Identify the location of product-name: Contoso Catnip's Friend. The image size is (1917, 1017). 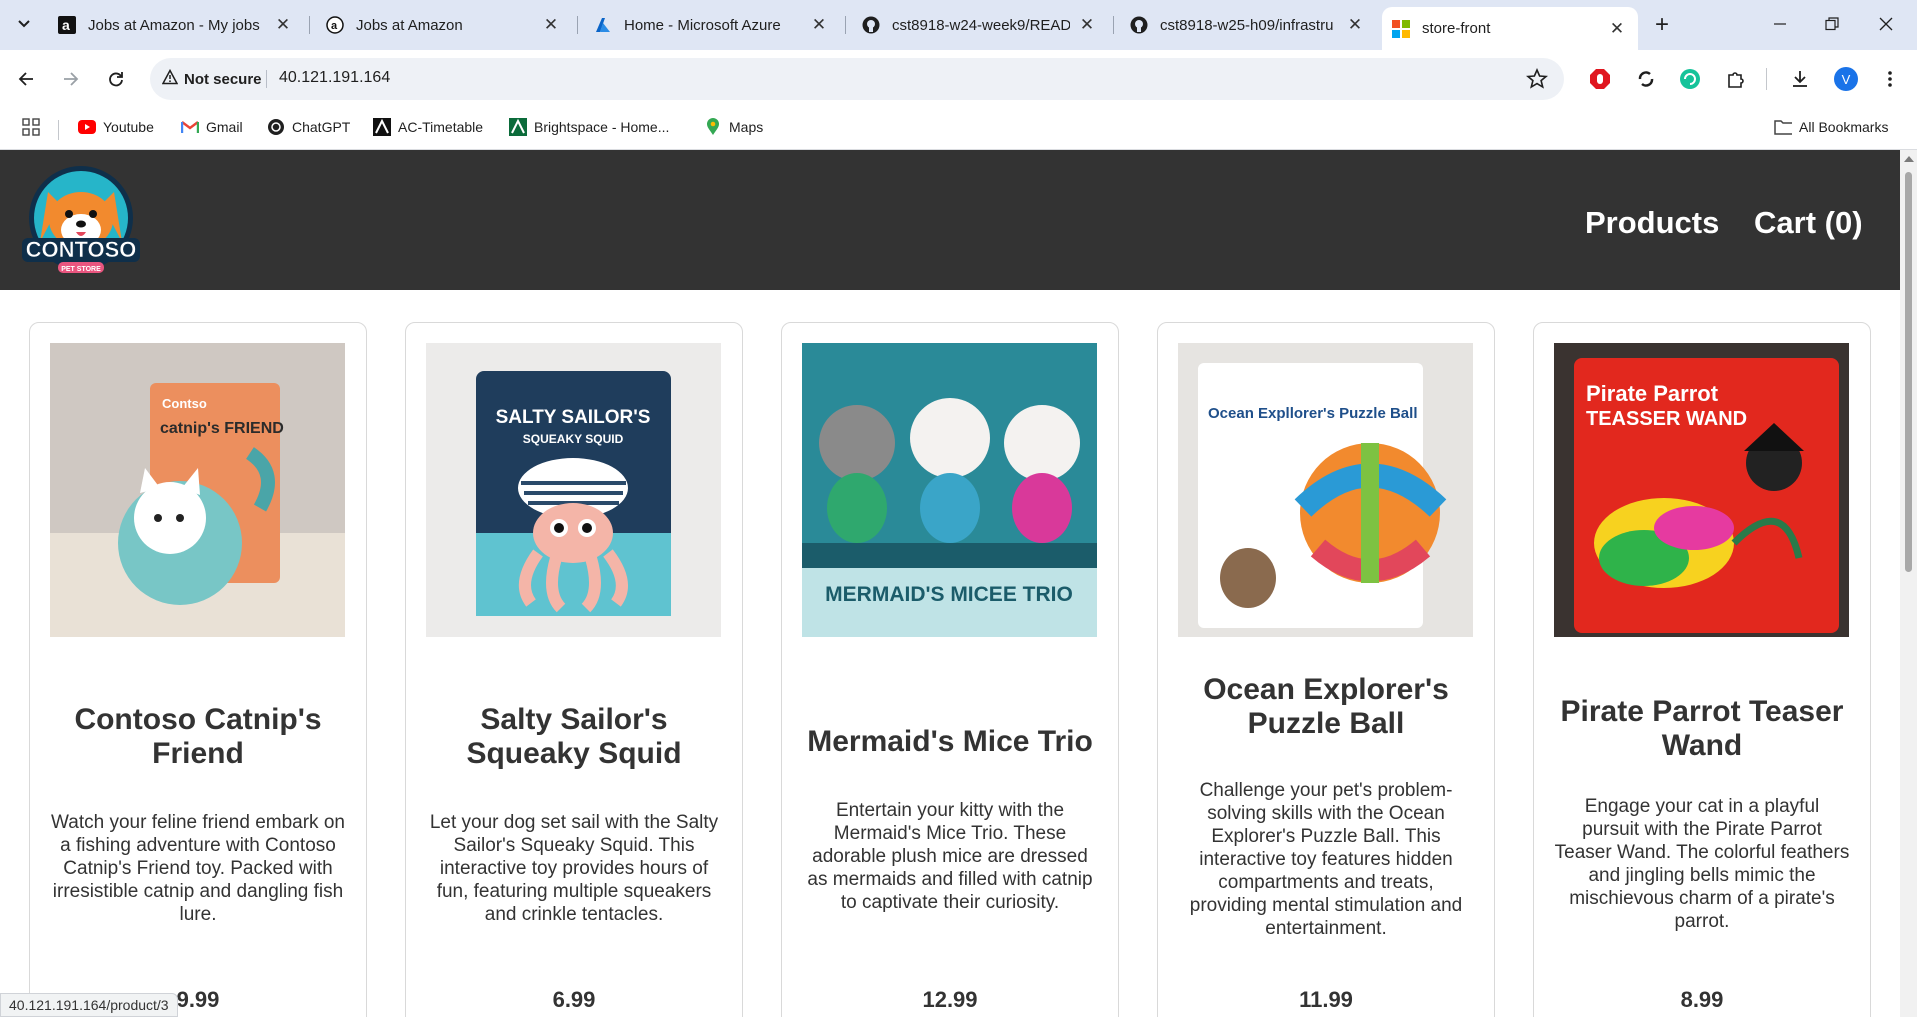
(198, 737).